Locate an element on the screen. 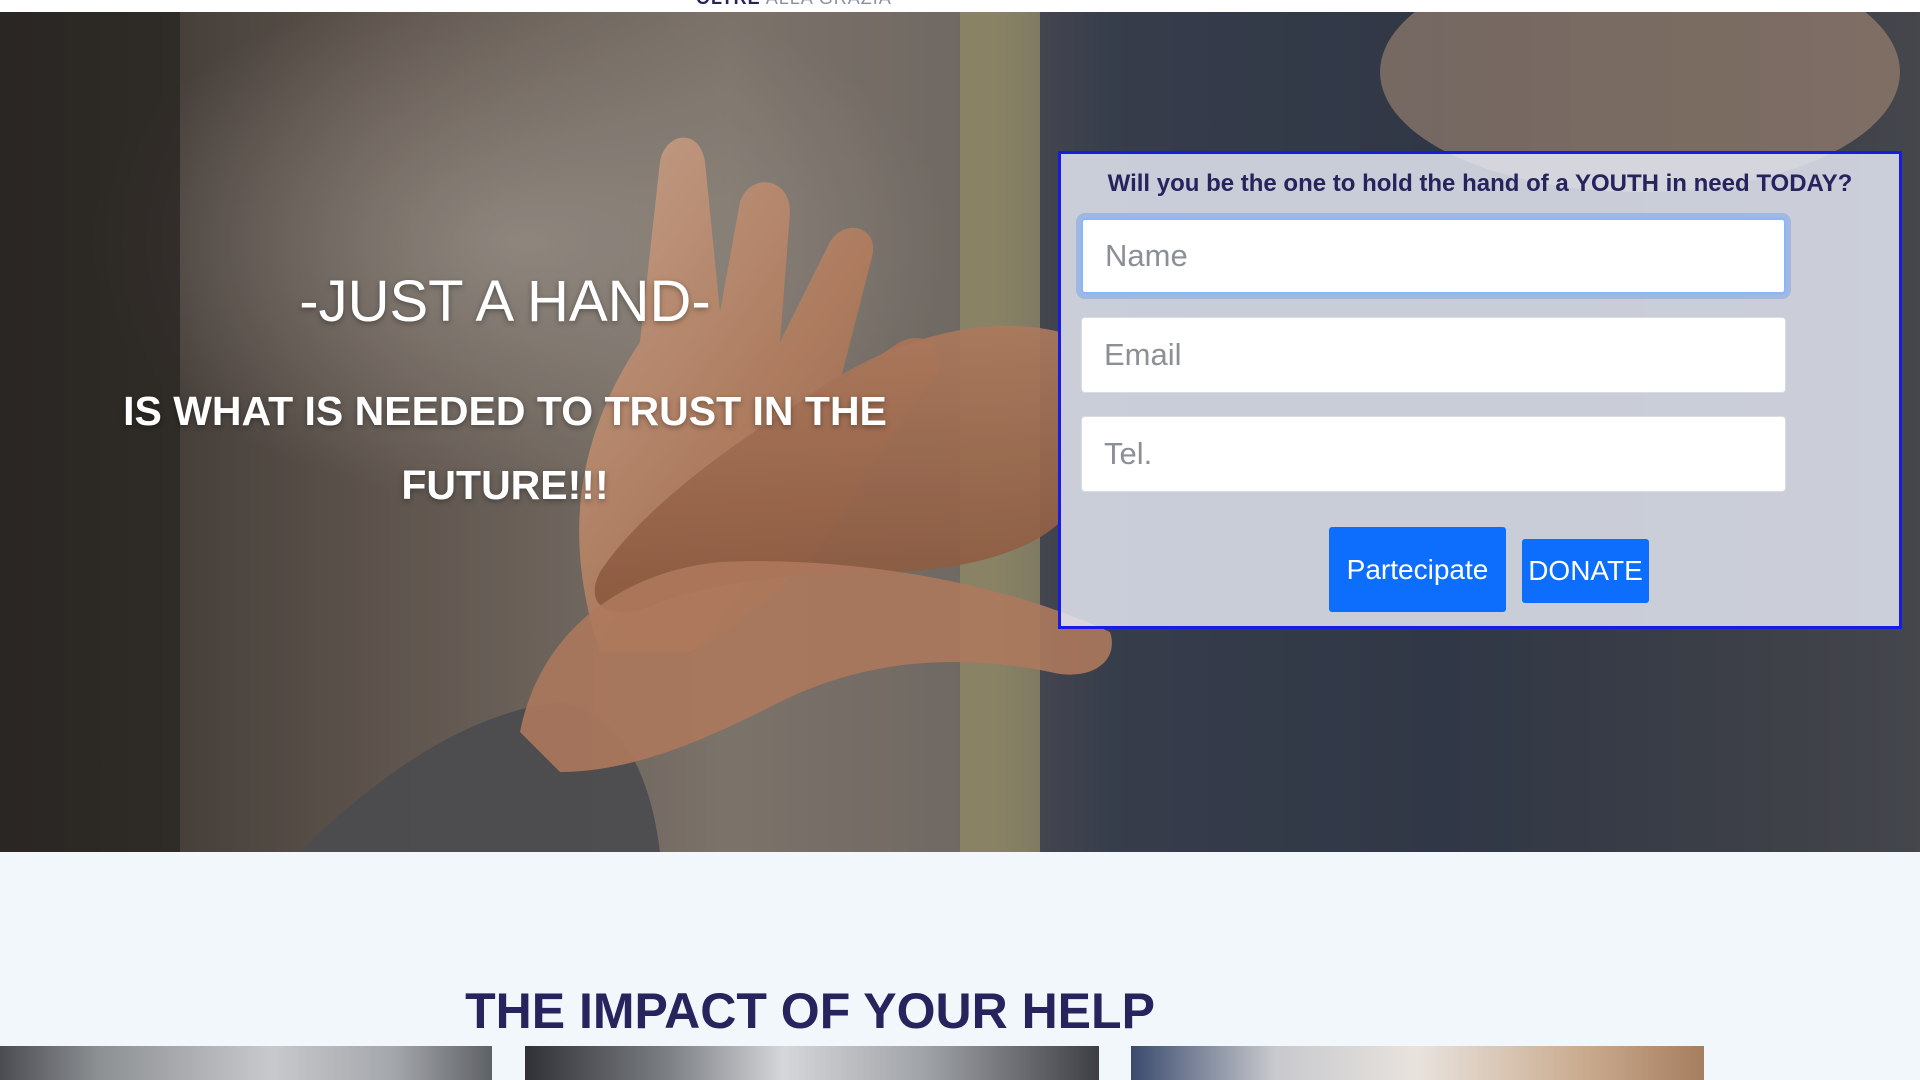  site-logo: OLTRE ALLA GRAZIA is located at coordinates (794, 4).